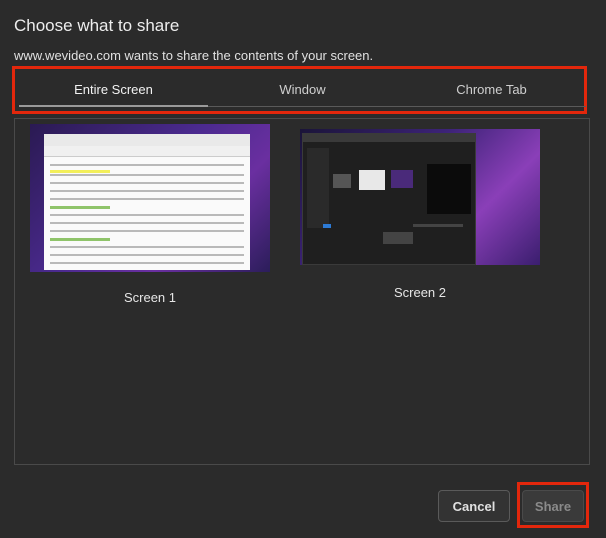 Image resolution: width=606 pixels, height=538 pixels. I want to click on share-button: Share, so click(553, 506).